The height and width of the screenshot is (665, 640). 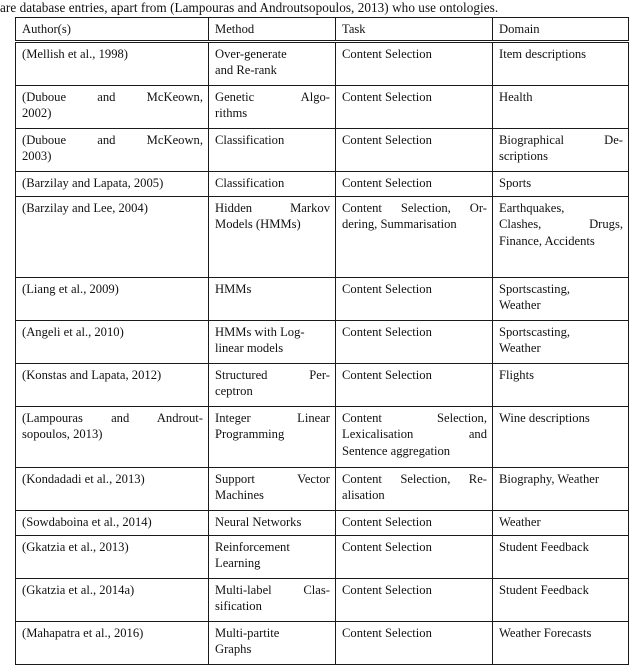 What do you see at coordinates (272, 237) in the screenshot?
I see `table-cell-method: Hidden Markov Models (HMMs)` at bounding box center [272, 237].